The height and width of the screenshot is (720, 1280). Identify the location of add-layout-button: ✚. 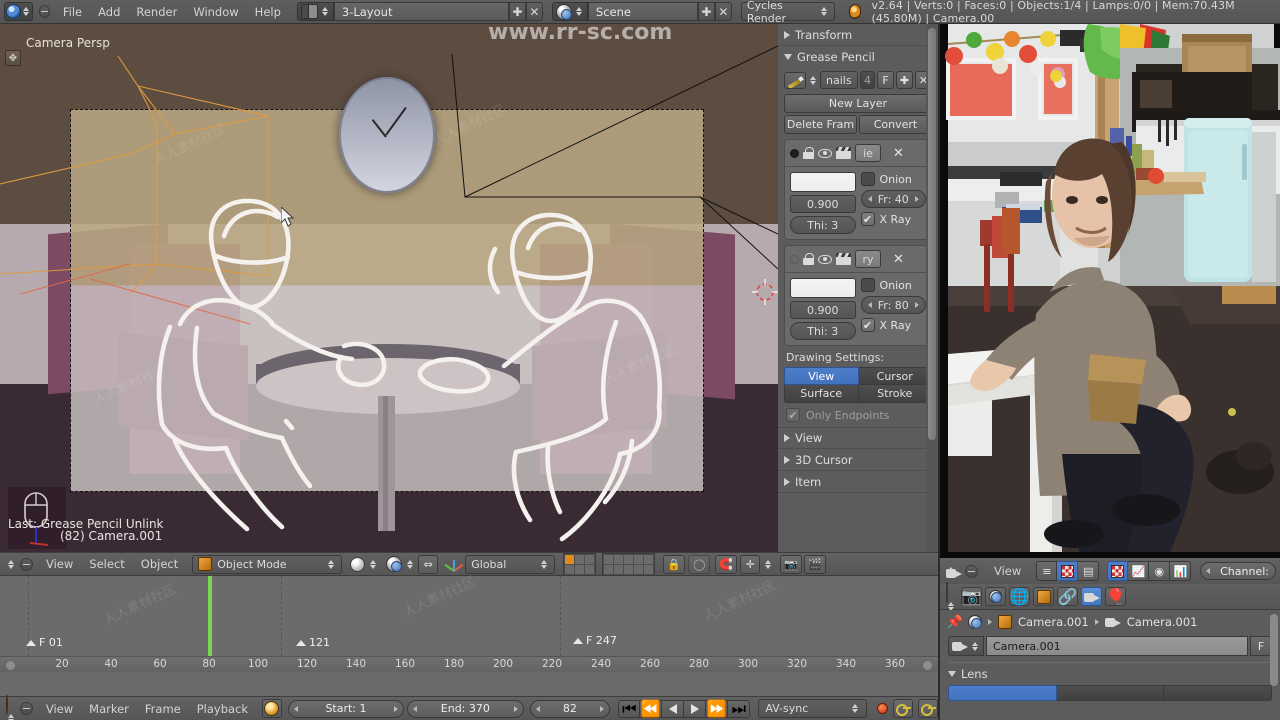
(517, 11).